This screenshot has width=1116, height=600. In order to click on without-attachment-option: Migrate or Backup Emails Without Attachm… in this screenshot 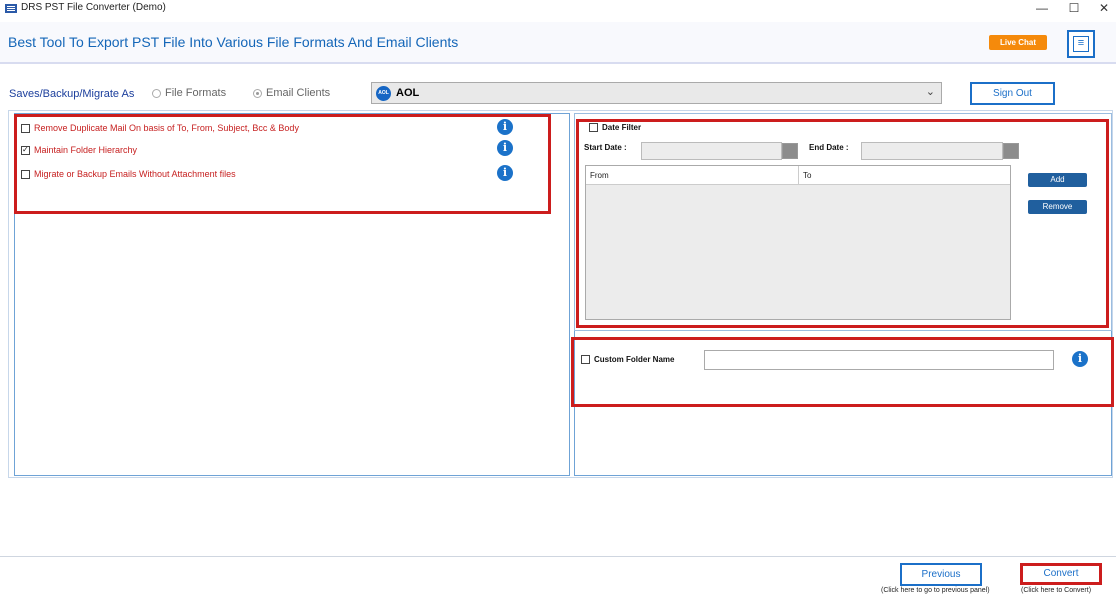, I will do `click(128, 174)`.